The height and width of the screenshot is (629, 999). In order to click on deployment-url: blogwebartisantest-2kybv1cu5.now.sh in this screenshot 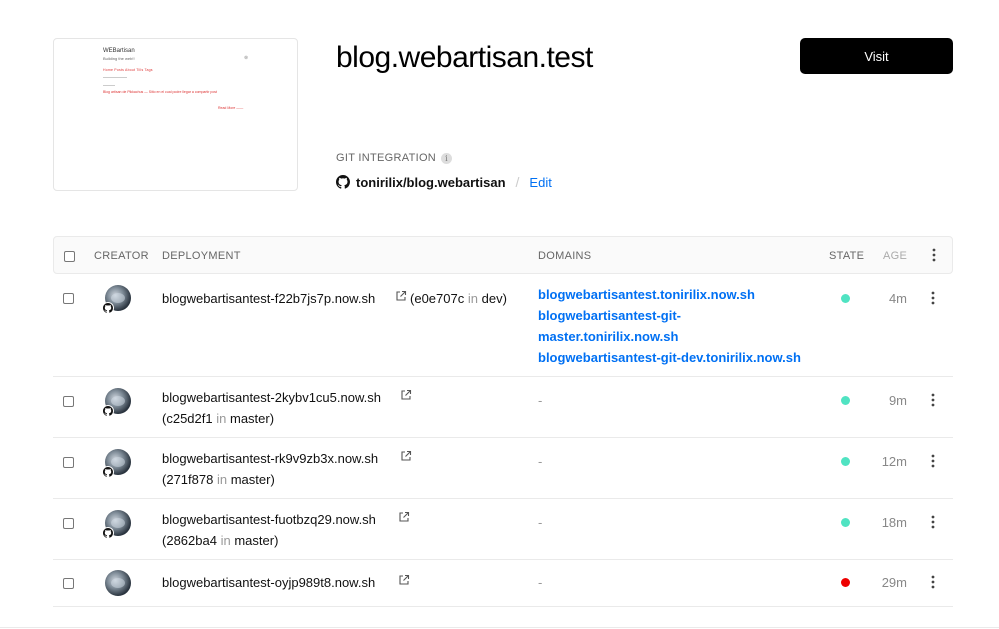, I will do `click(271, 397)`.